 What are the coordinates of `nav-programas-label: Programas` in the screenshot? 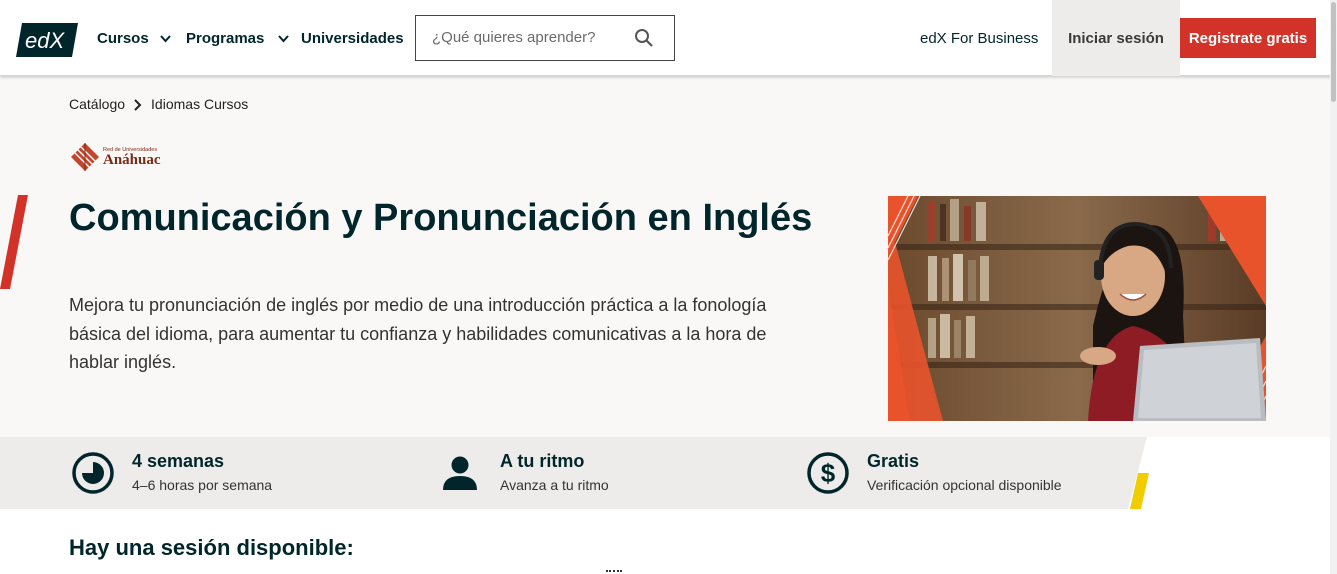 It's located at (225, 38).